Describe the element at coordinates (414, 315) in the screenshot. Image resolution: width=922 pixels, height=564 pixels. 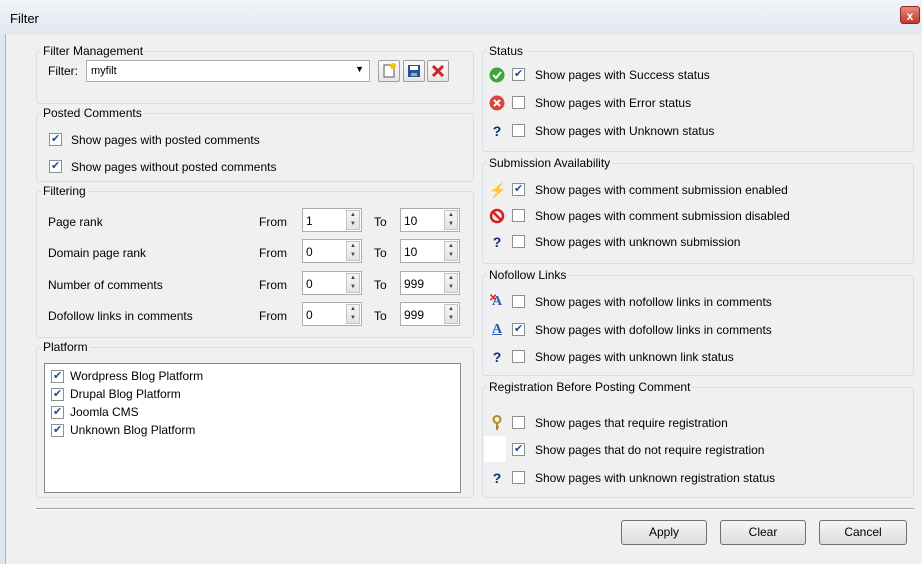
I see `spinner-value: 999` at that location.